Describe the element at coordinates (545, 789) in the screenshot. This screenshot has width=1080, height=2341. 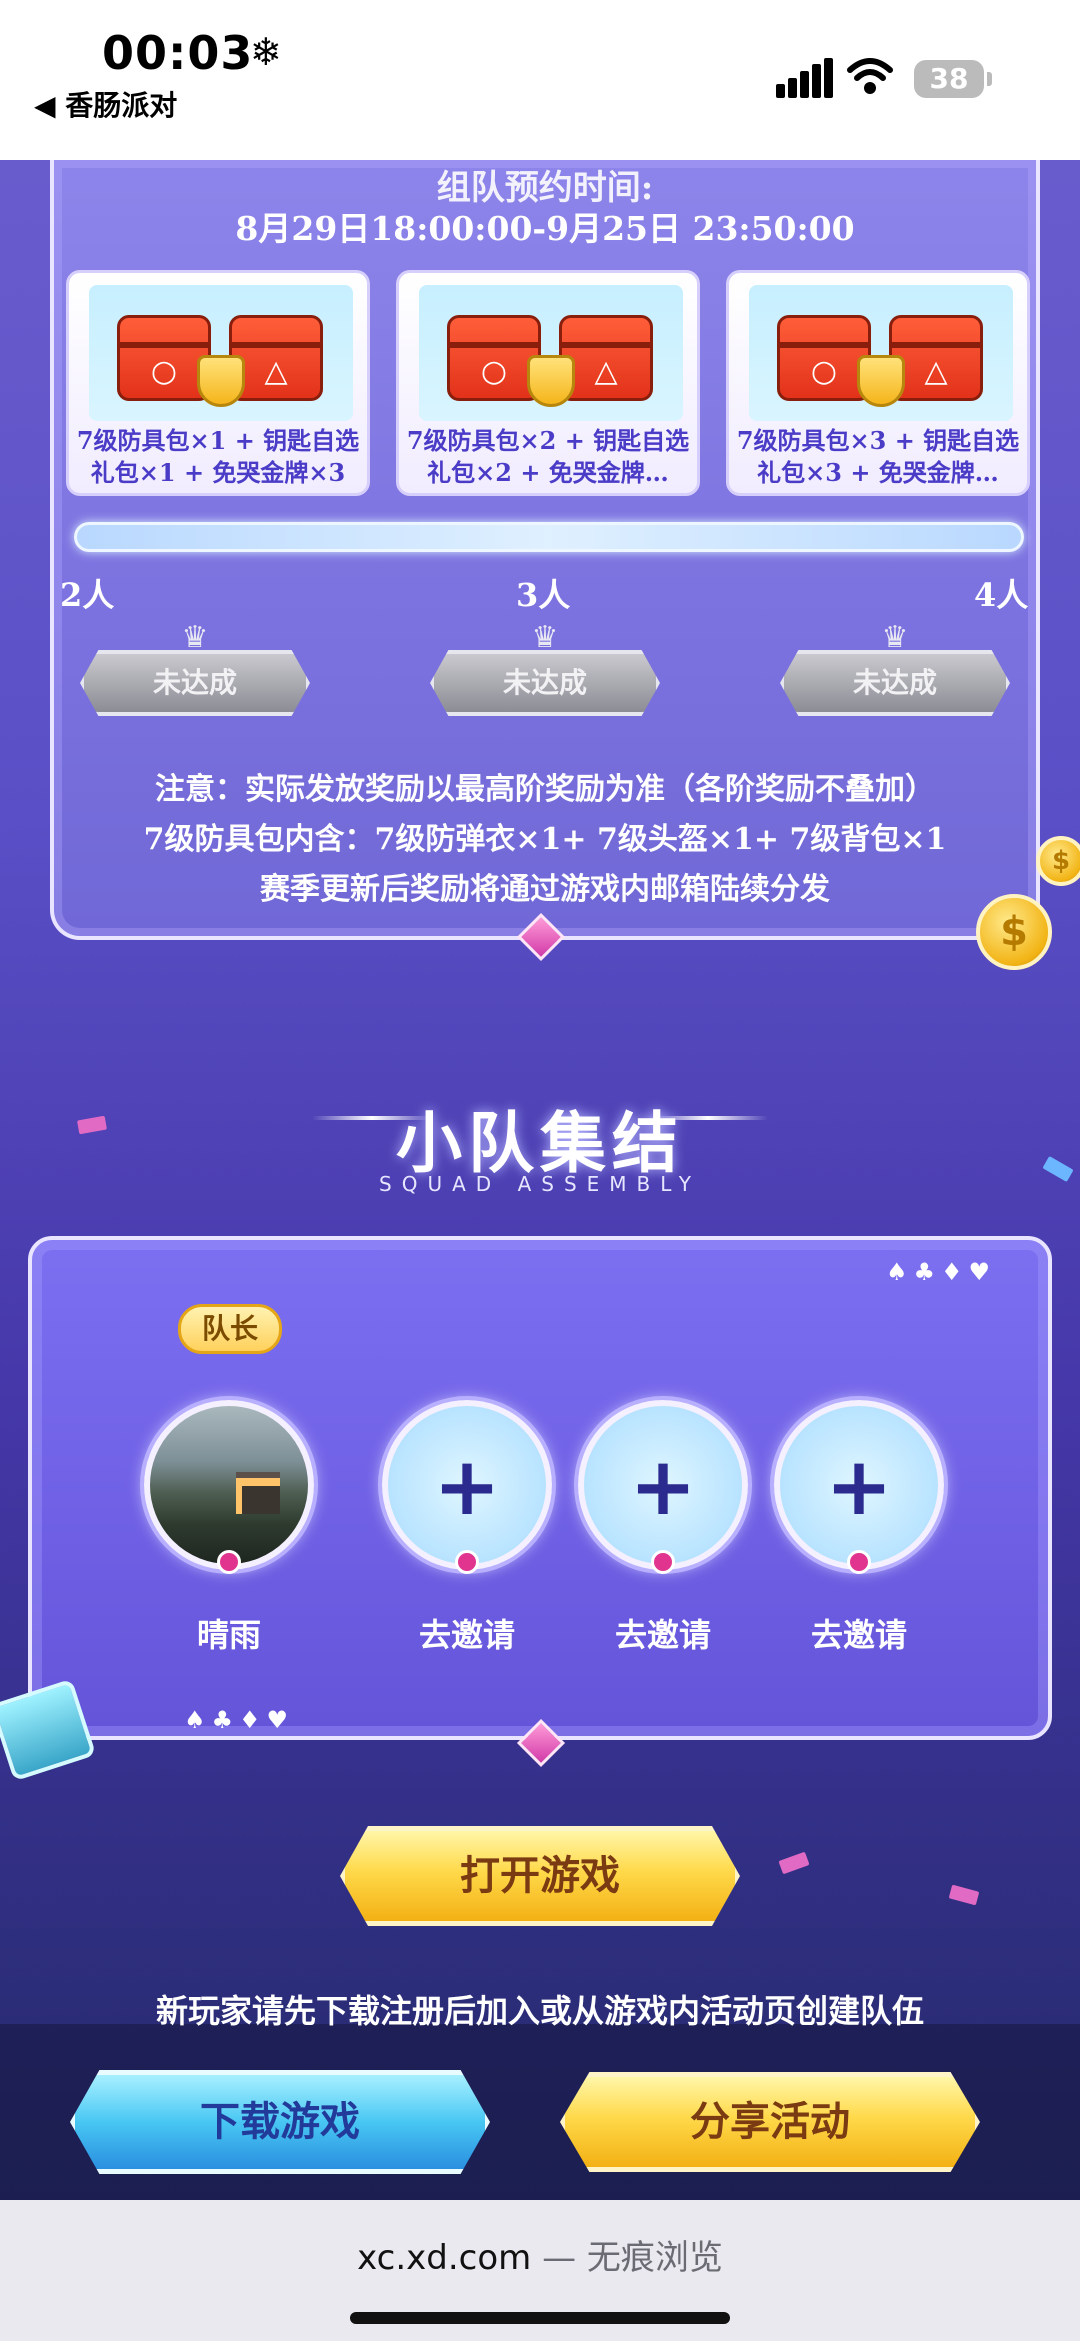
I see `reward-note: 注意：实际发放奖励以最高阶奖励为准（各阶奖励不叠加）` at that location.